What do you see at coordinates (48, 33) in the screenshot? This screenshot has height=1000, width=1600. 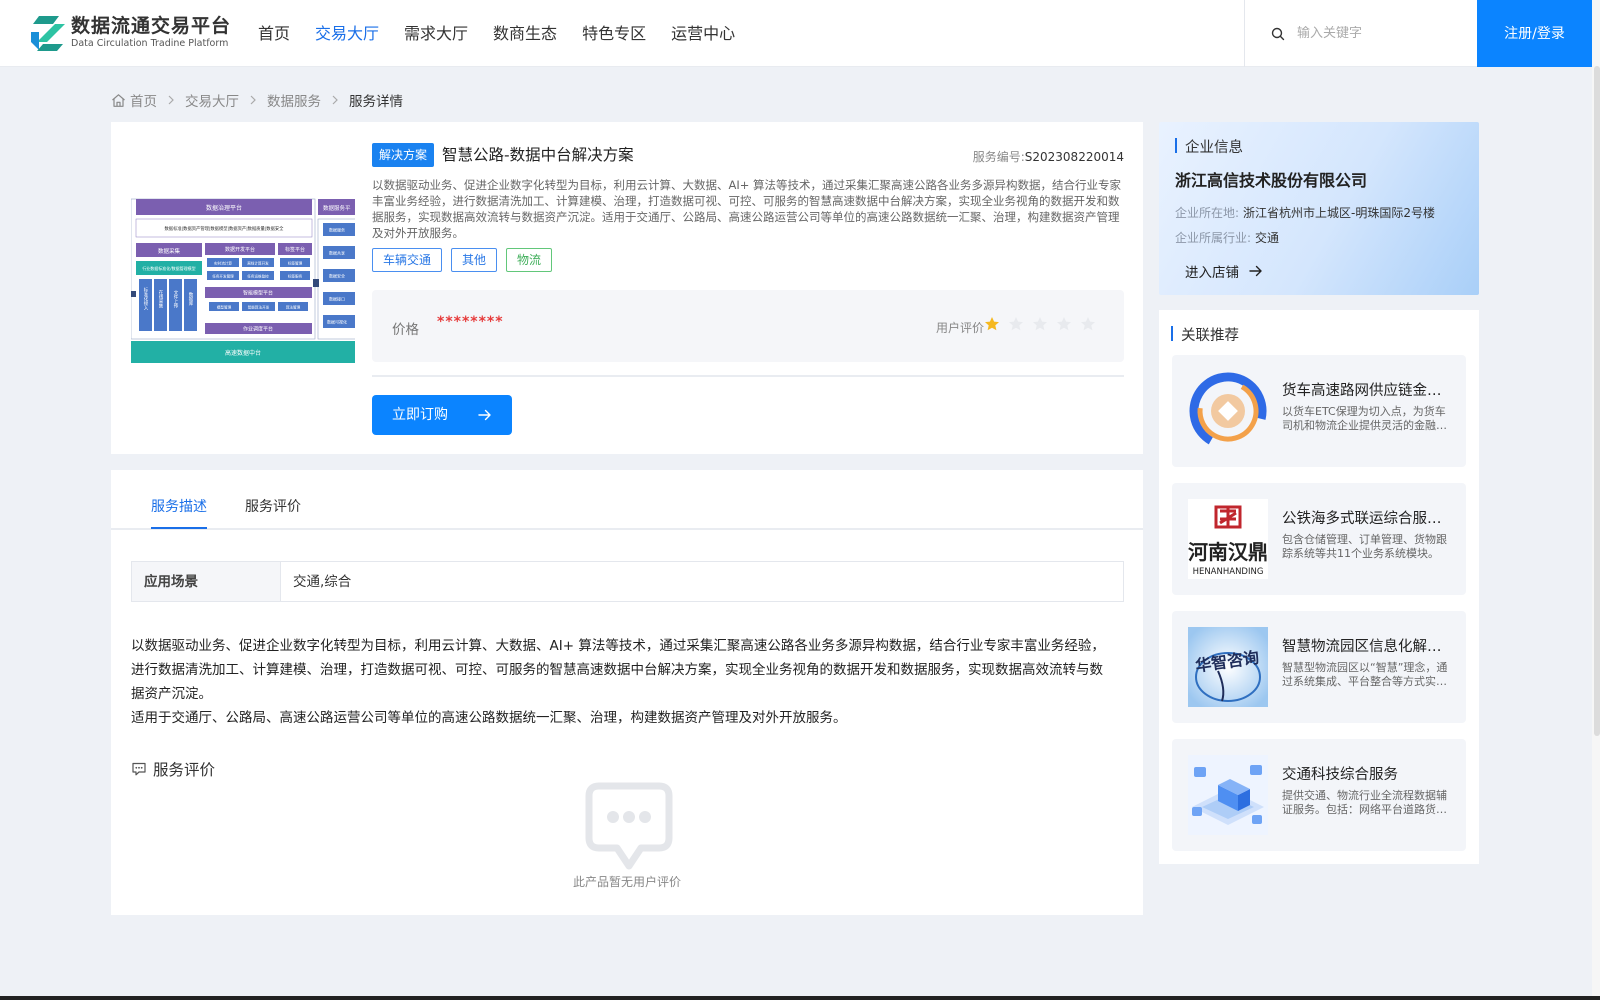 I see `logo-icon` at bounding box center [48, 33].